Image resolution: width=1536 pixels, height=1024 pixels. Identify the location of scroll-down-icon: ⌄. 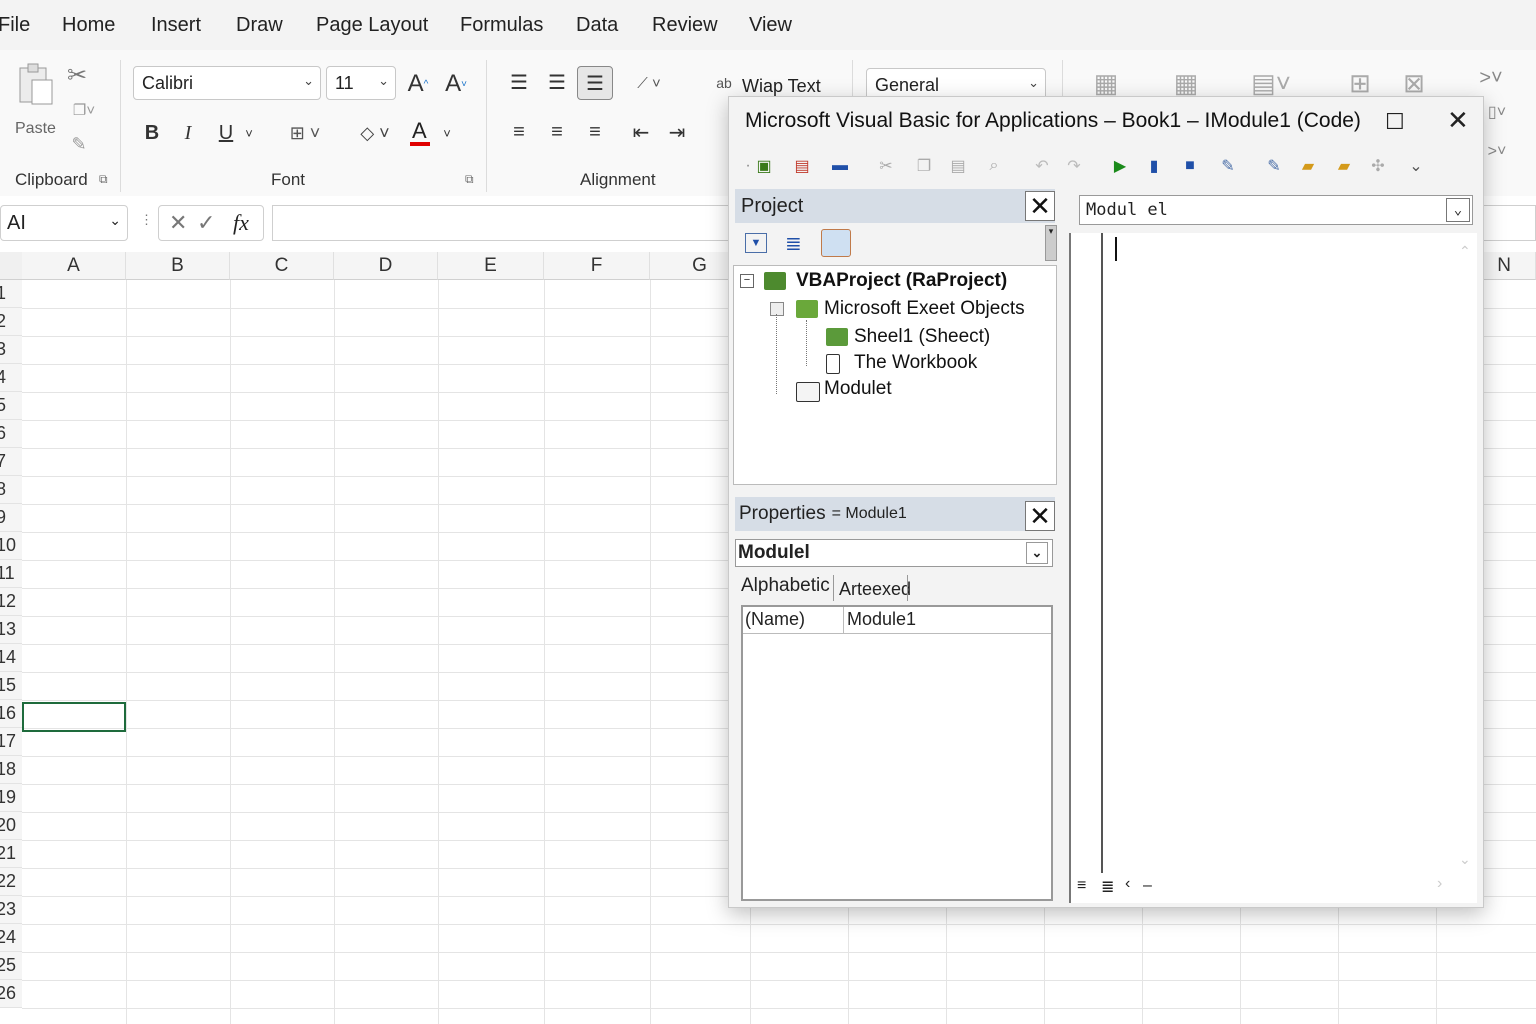
(1465, 859).